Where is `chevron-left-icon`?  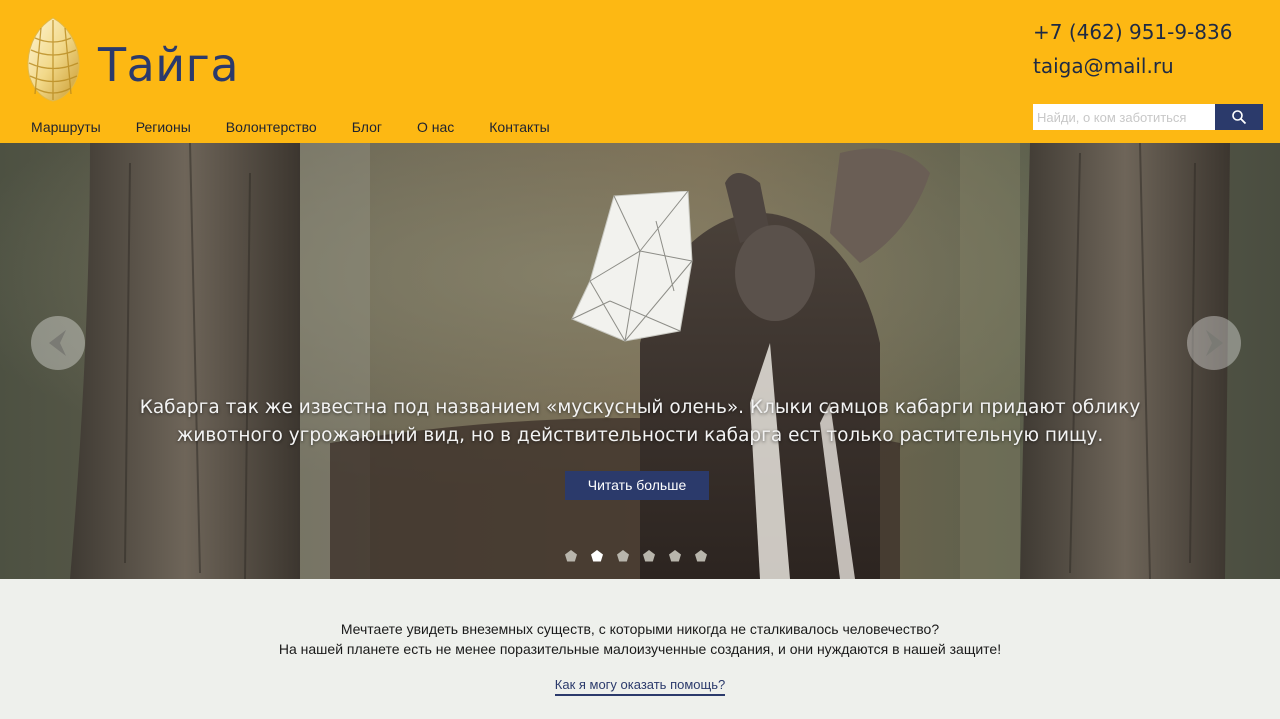 chevron-left-icon is located at coordinates (57, 343).